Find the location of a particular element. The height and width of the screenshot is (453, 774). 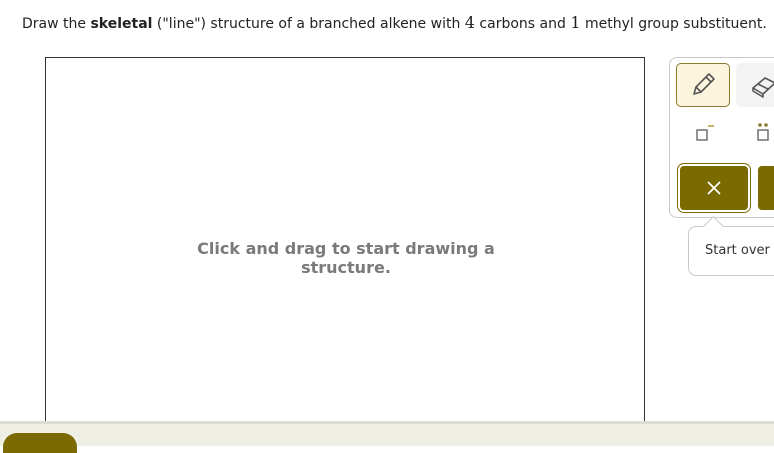

lone-pair-tool-button is located at coordinates (755, 133).